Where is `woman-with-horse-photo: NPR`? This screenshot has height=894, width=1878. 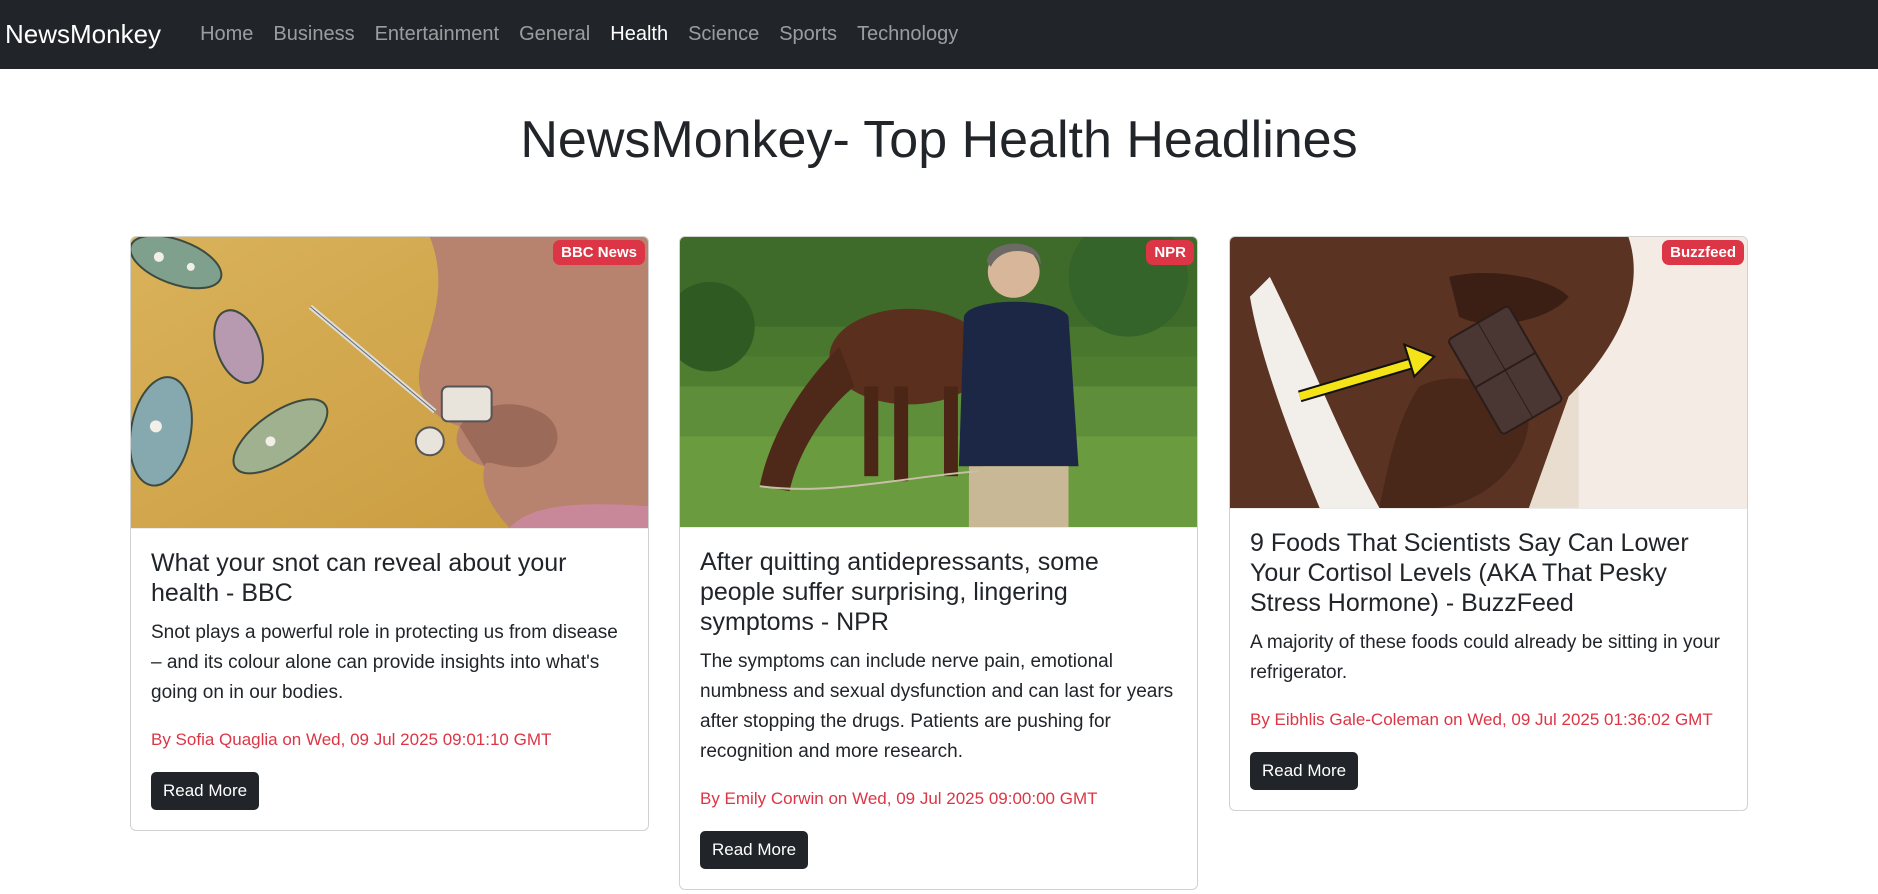 woman-with-horse-photo: NPR is located at coordinates (938, 382).